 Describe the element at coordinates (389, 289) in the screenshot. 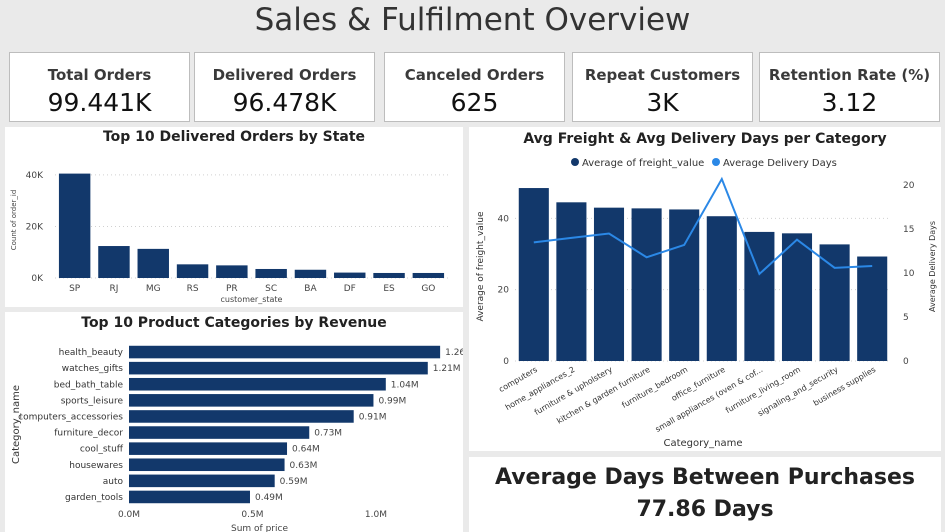

I see `x-tick-label: ES` at that location.